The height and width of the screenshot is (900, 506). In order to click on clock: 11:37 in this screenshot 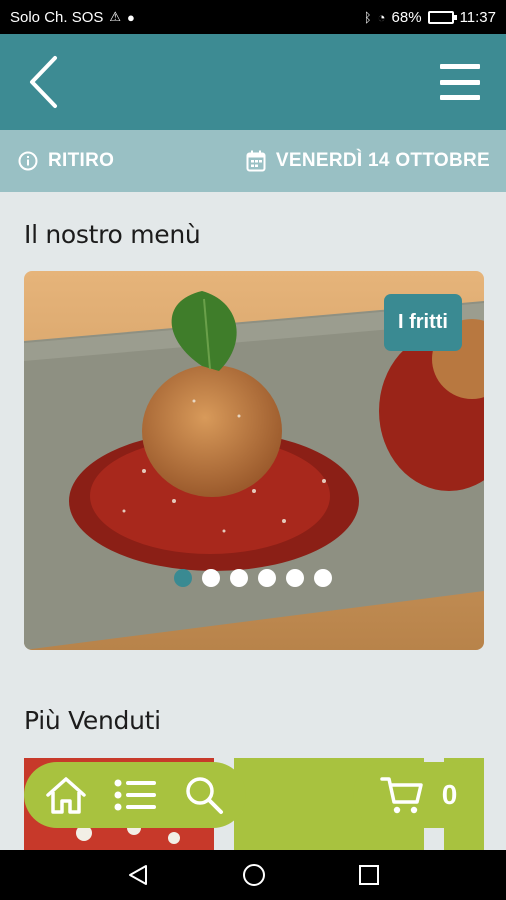, I will do `click(477, 17)`.